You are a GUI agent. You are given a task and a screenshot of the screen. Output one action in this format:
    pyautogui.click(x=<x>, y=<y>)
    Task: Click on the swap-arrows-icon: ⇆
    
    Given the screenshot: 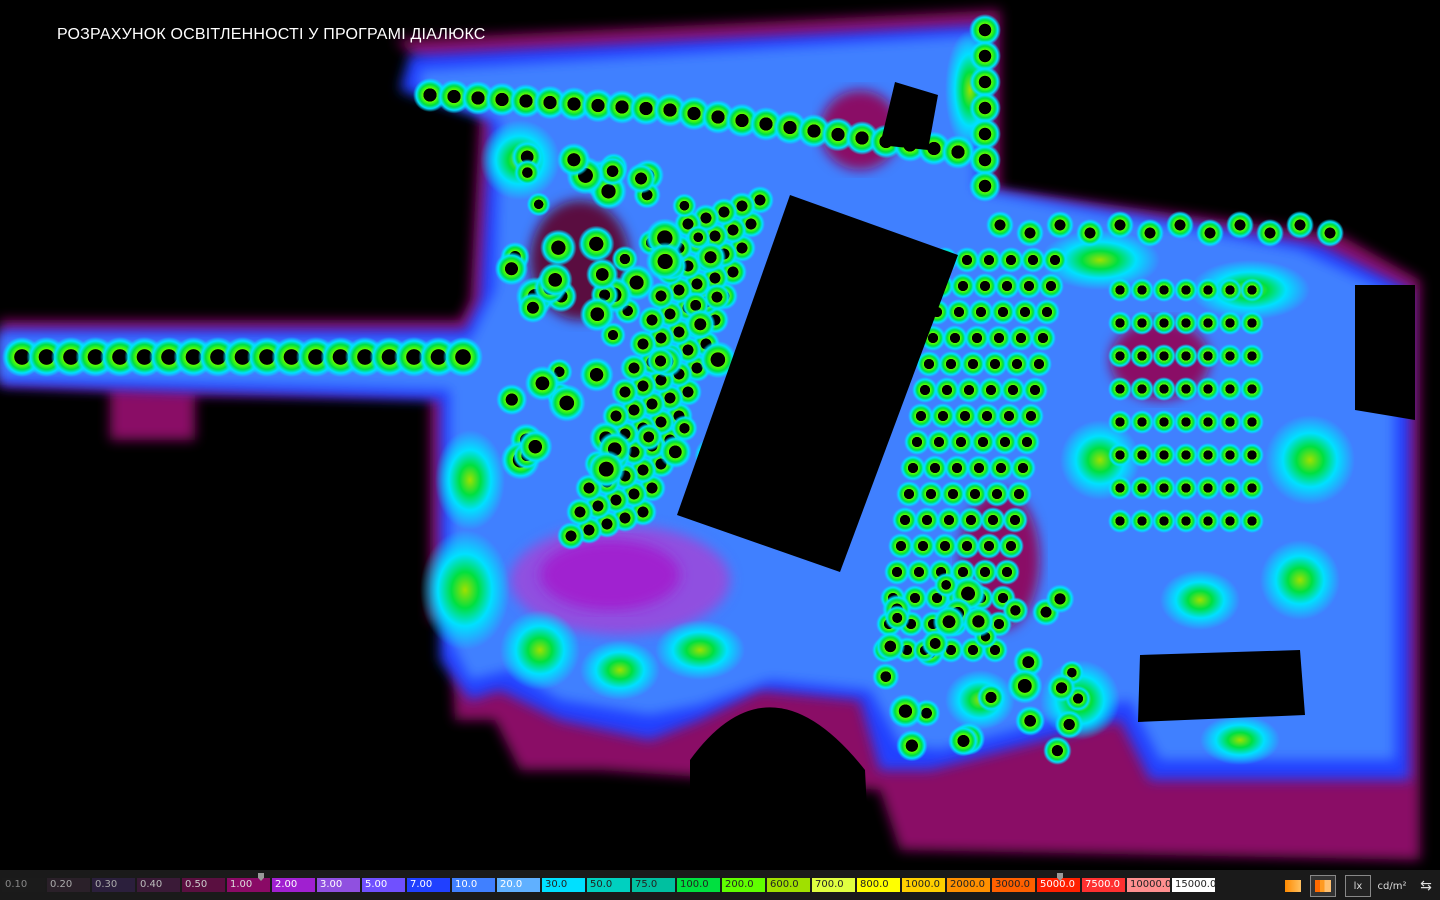 What is the action you would take?
    pyautogui.click(x=1426, y=886)
    